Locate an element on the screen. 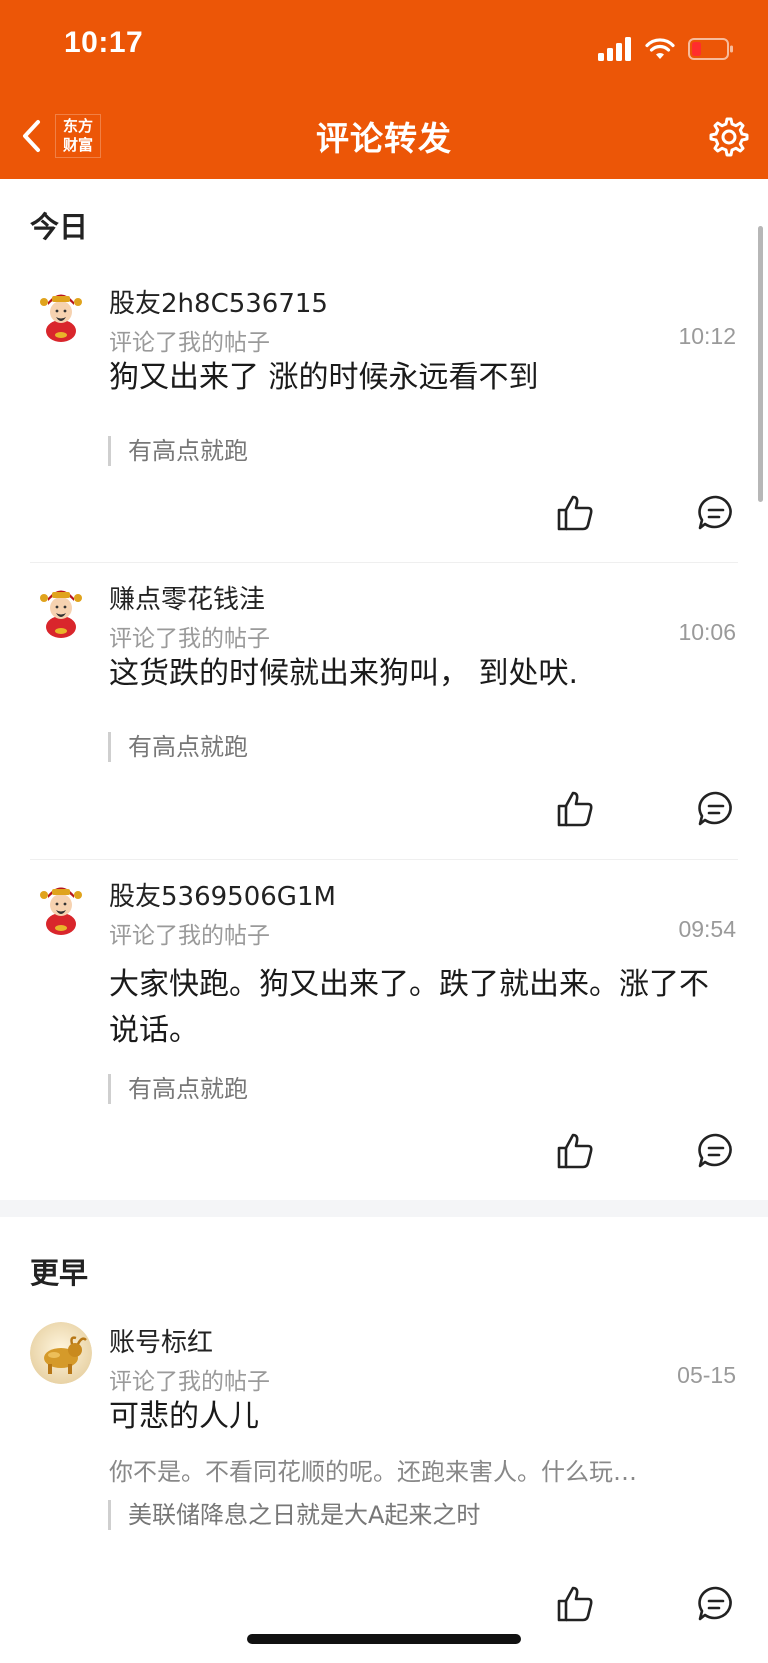 The height and width of the screenshot is (1663, 768). timestamp: 10:06 is located at coordinates (707, 632).